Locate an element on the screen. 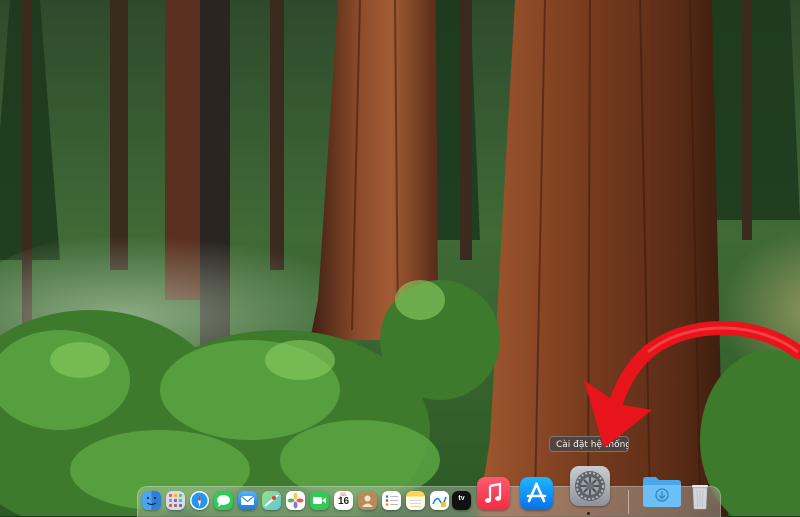 The image size is (800, 517). freeform-icon is located at coordinates (439, 500).